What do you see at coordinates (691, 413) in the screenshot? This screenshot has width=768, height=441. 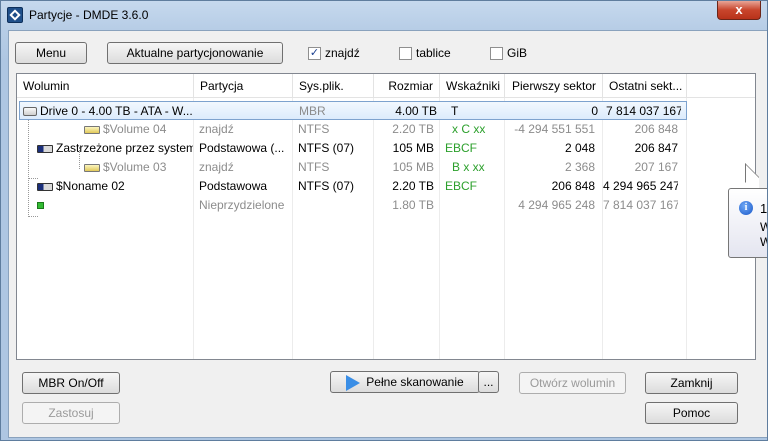 I see `help-button: Pomoc` at bounding box center [691, 413].